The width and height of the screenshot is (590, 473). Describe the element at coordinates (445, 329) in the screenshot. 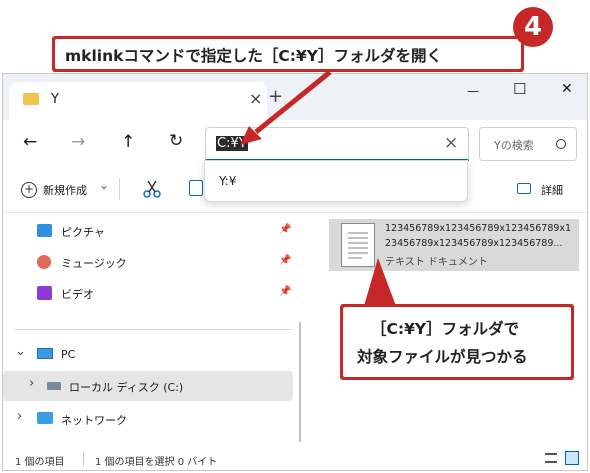

I see `result-callout-line1: ［C:¥Y］フォルダで` at that location.